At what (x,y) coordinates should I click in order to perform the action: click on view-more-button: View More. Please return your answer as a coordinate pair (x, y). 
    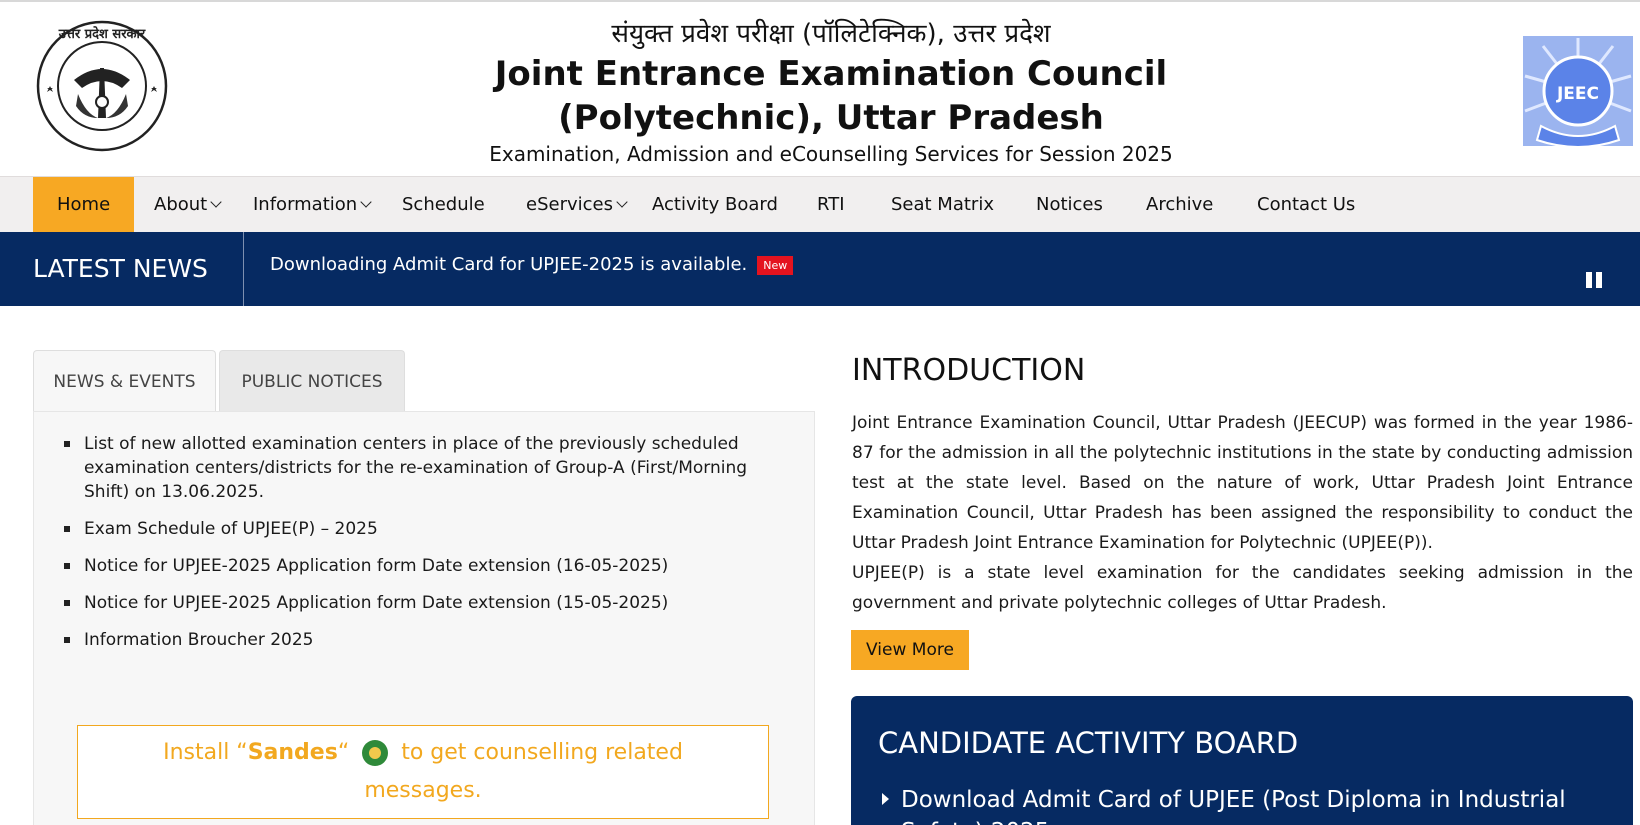
    Looking at the image, I should click on (910, 650).